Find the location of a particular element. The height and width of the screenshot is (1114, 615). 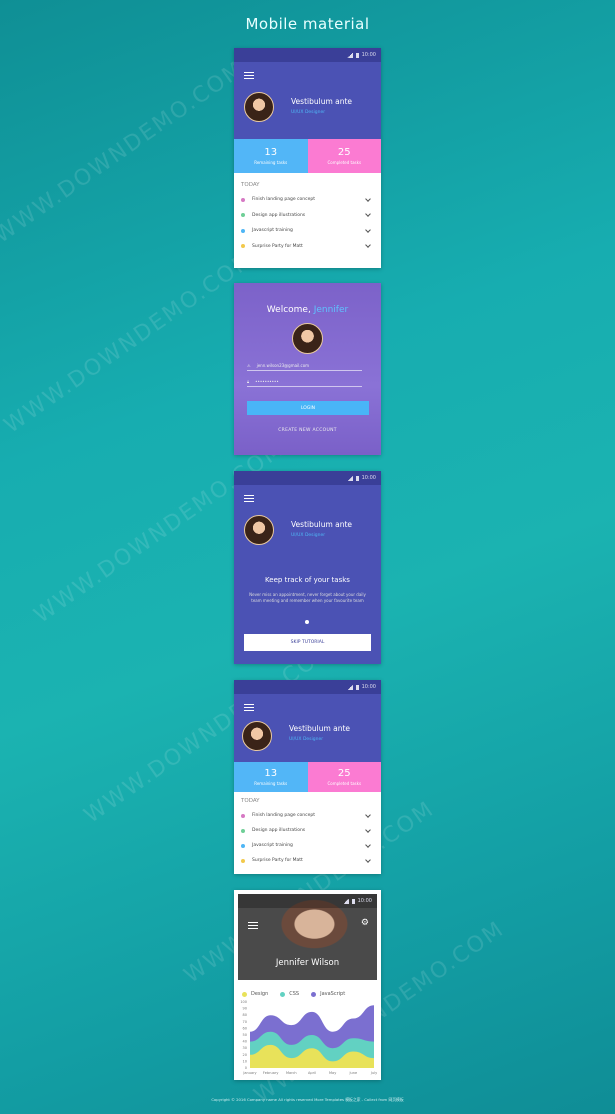

legend-item: JavaScript is located at coordinates (328, 994).